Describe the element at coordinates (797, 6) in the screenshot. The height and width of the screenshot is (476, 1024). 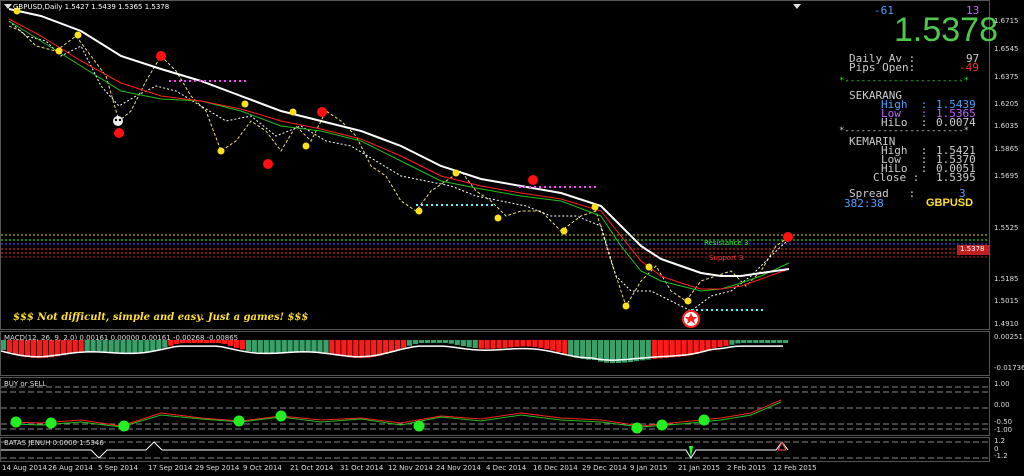
I see `chart-scroll-icon` at that location.